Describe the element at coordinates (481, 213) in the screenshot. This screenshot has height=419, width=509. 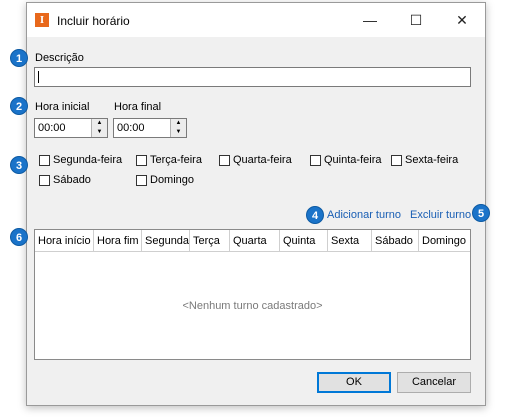
I see `annotation-badge-5: 5` at that location.